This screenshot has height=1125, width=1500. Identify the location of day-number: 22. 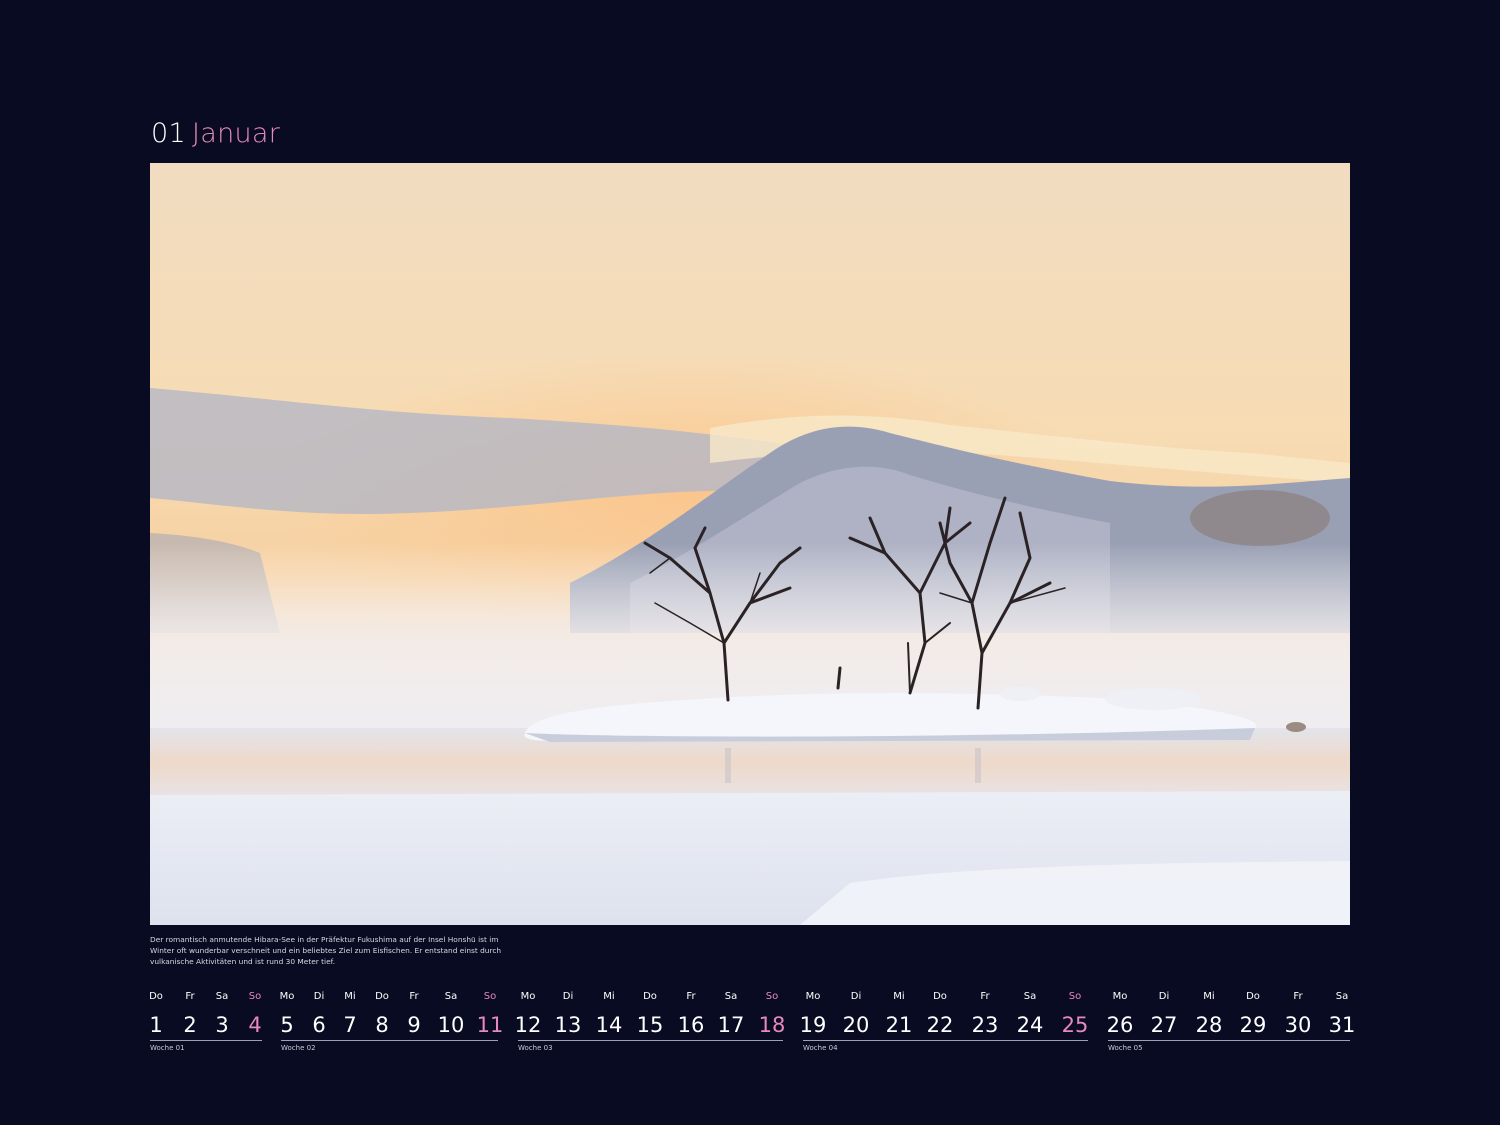
(940, 1025).